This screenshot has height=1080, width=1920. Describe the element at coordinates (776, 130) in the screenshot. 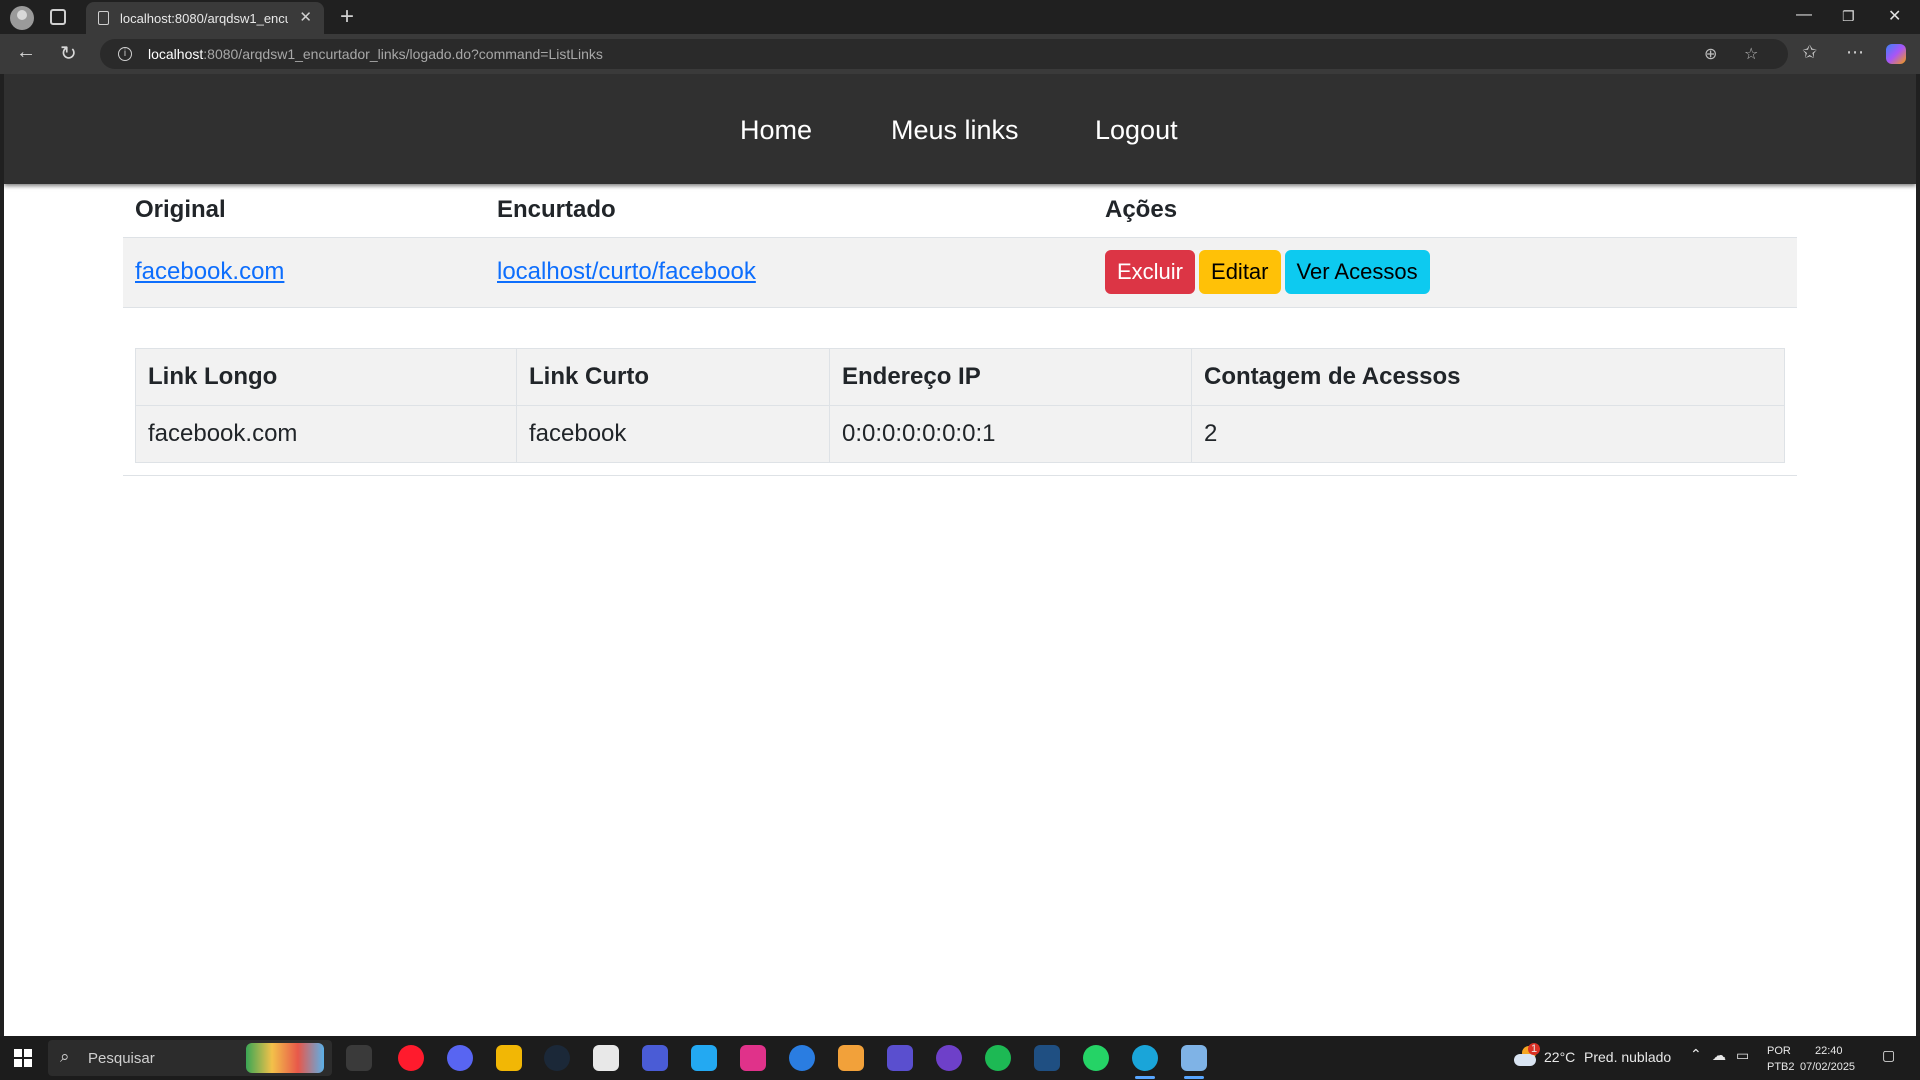

I see `nav-home-link: Home` at that location.